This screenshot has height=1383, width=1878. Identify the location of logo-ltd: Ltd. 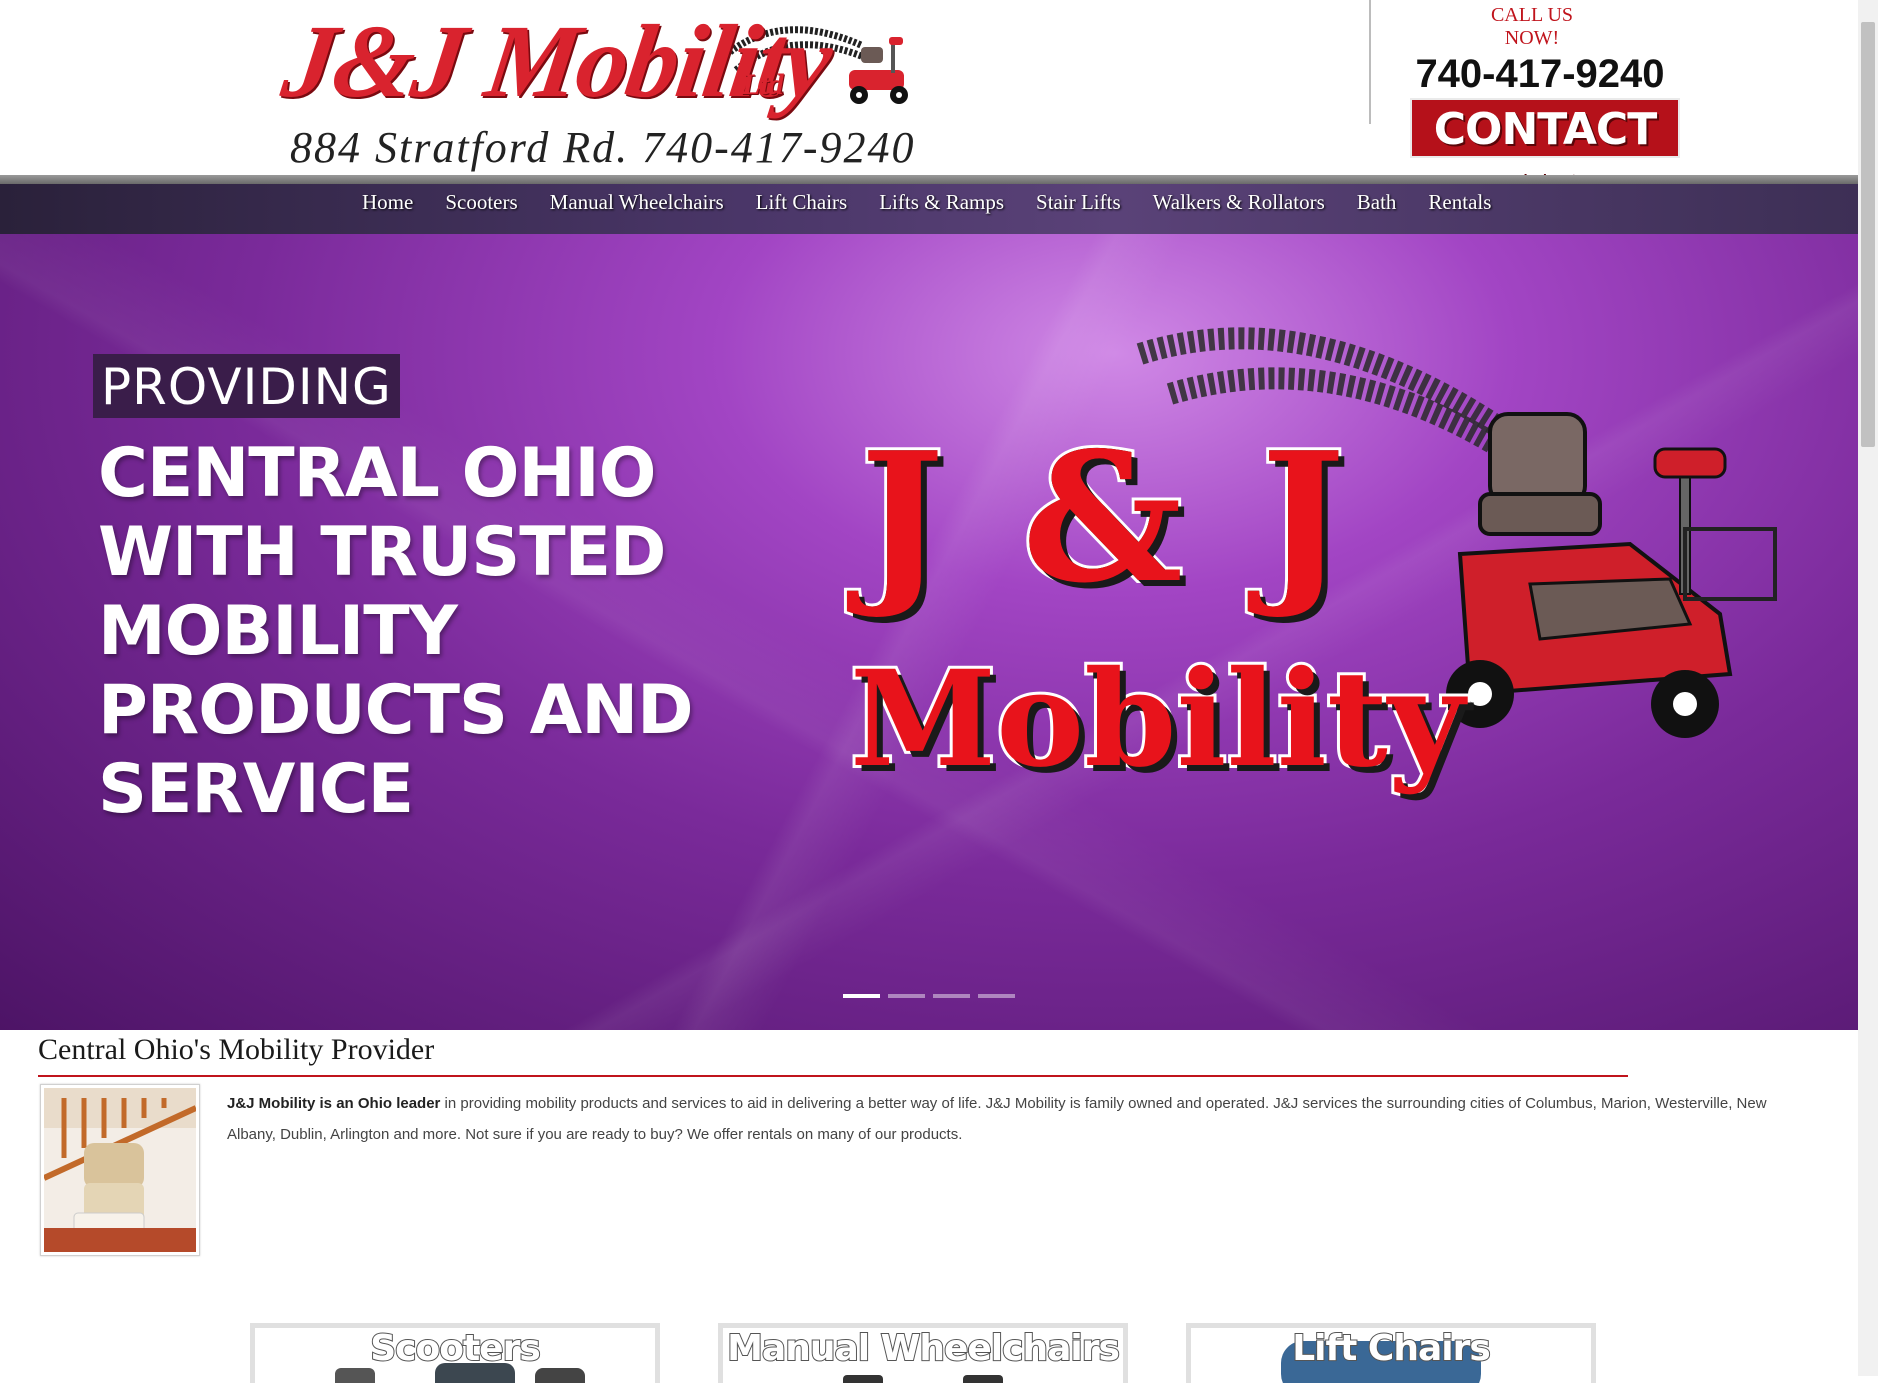
(763, 84).